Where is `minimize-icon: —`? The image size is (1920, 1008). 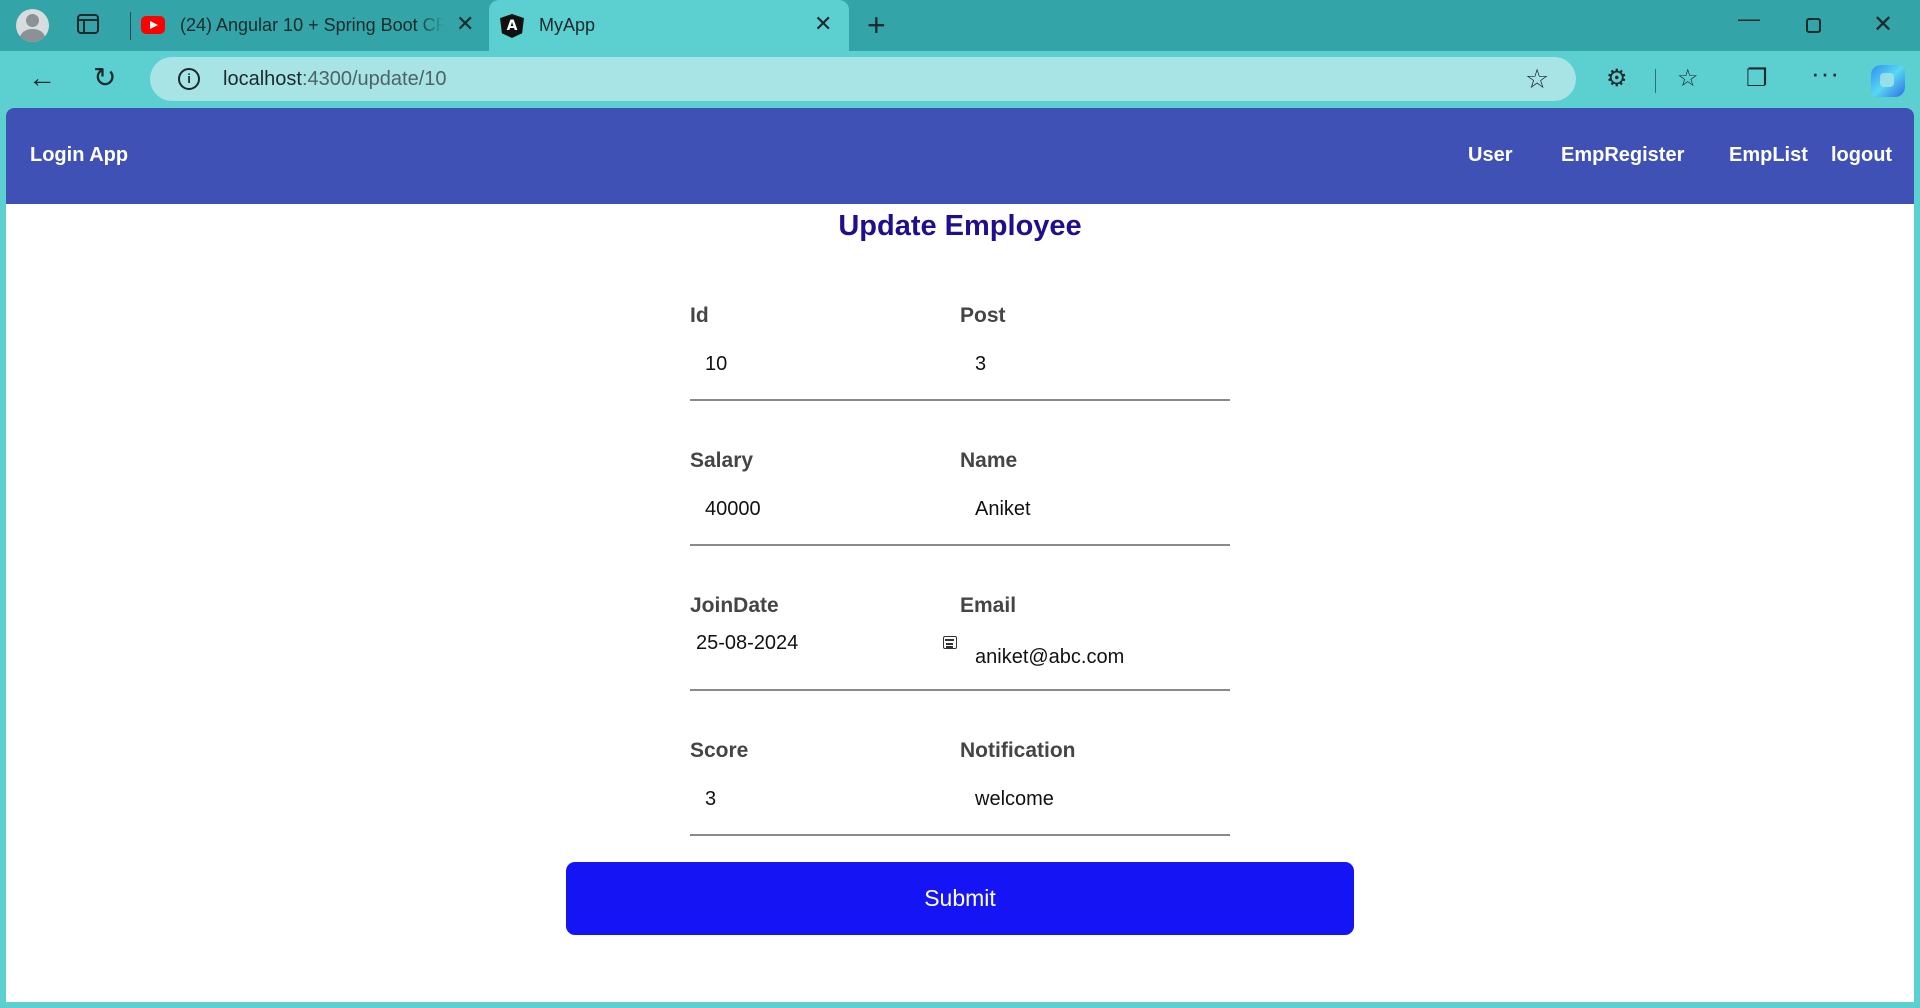 minimize-icon: — is located at coordinates (1749, 19).